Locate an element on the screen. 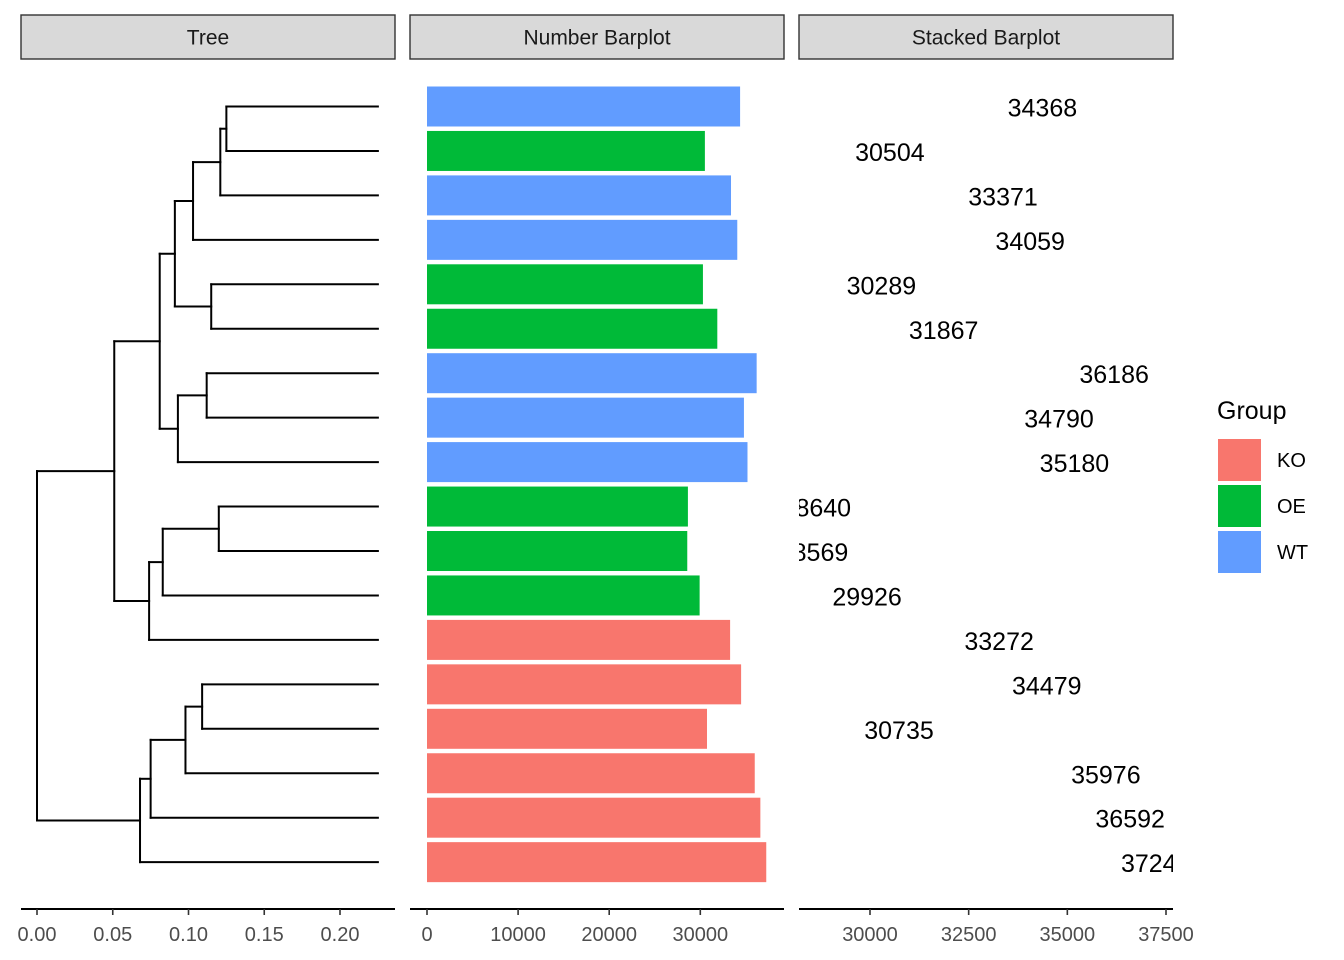 This screenshot has height=960, width=1344. legend-title: Group is located at coordinates (1251, 411).